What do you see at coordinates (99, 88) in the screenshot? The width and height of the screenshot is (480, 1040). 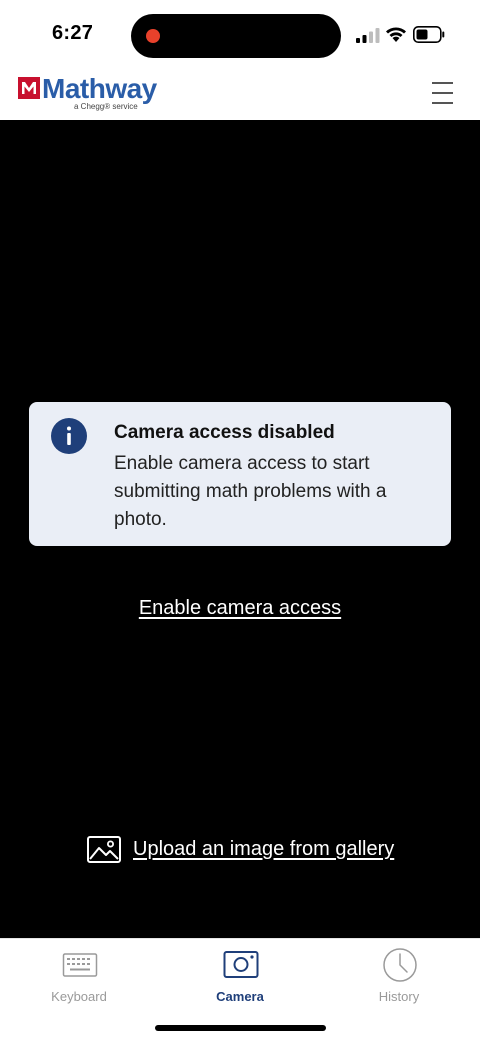 I see `logo-text: Mathway` at bounding box center [99, 88].